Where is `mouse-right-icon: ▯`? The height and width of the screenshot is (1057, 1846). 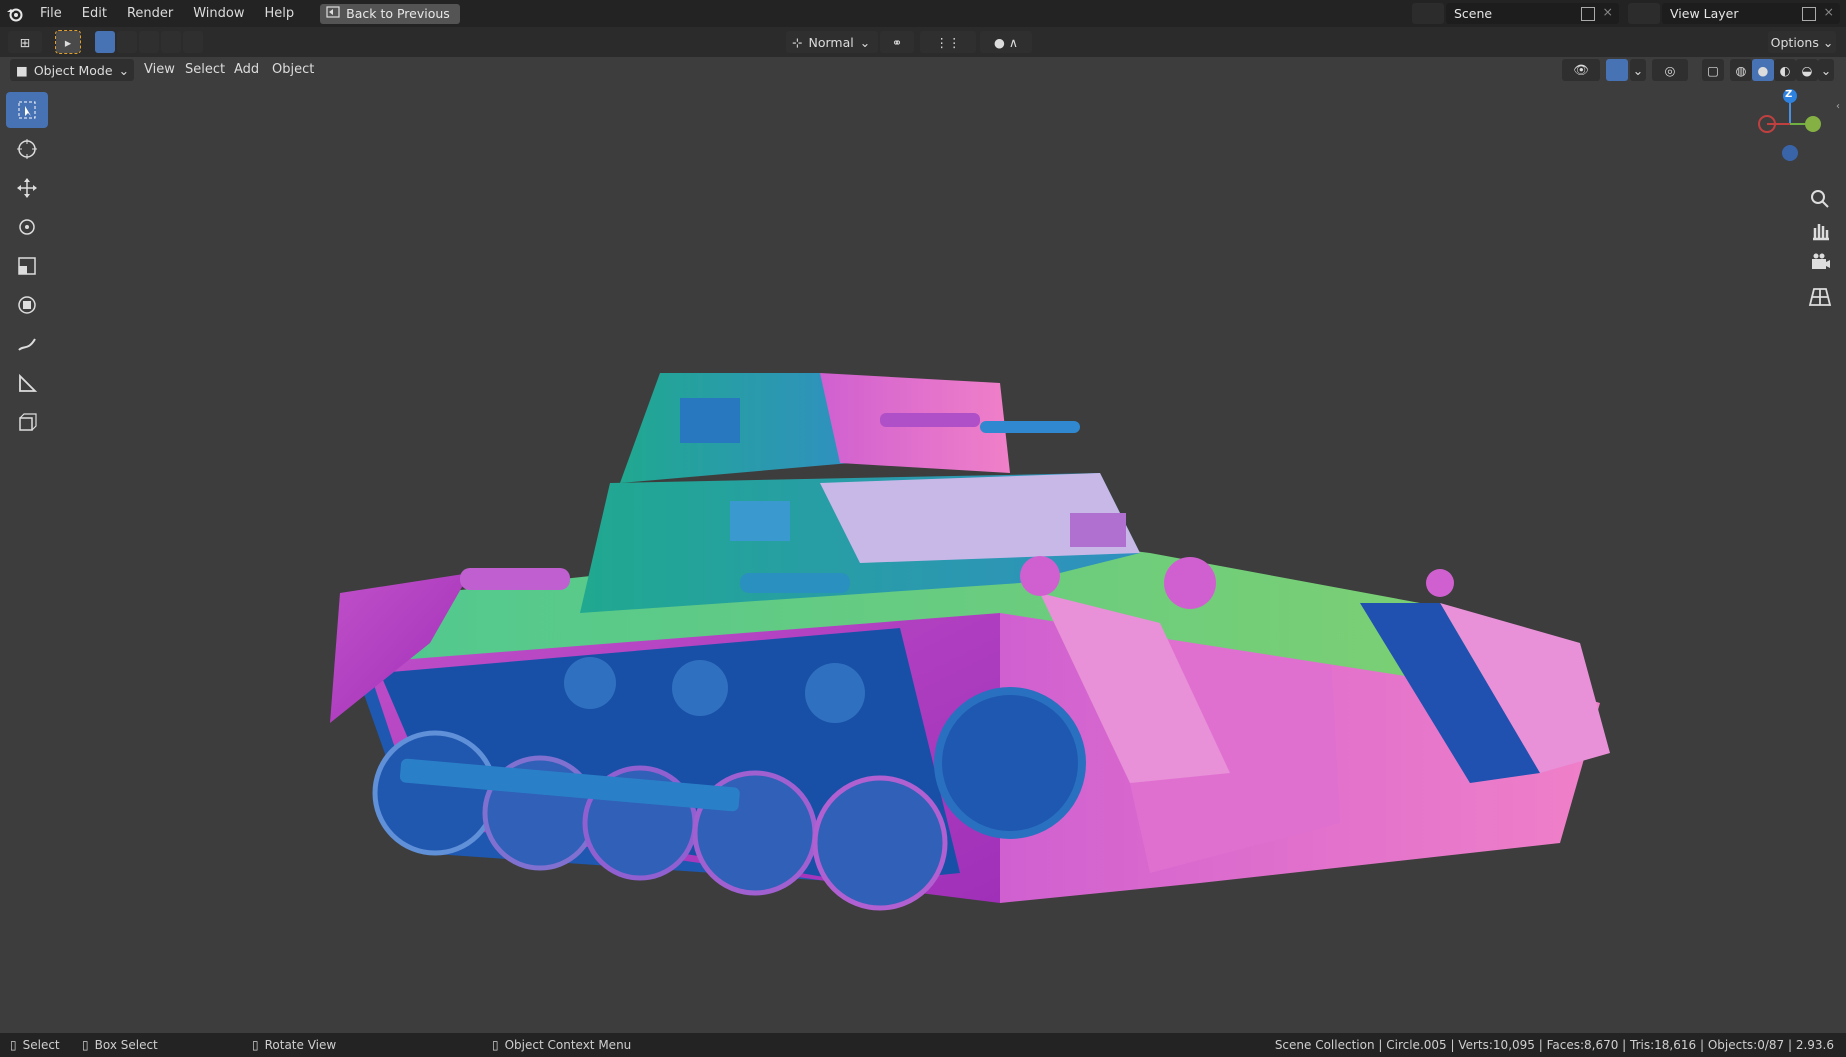
mouse-right-icon: ▯ is located at coordinates (495, 1045).